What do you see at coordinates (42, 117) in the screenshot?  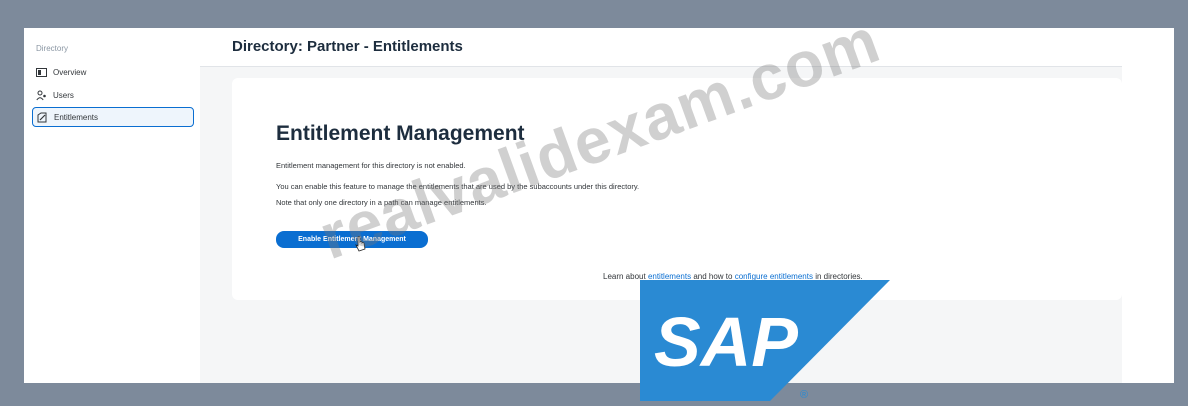 I see `entitlements-icon` at bounding box center [42, 117].